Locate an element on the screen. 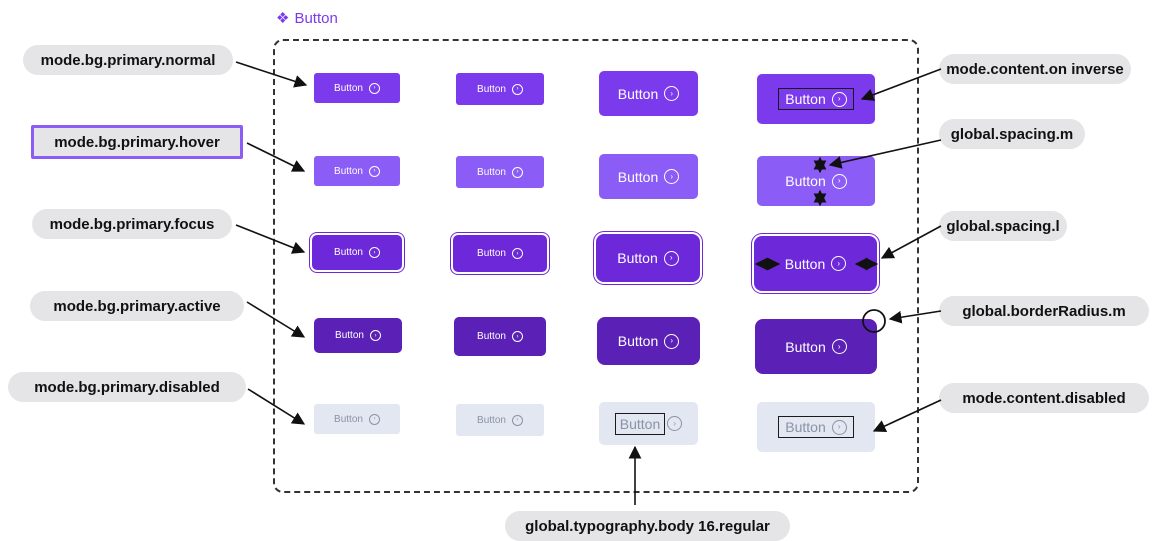 Image resolution: width=1158 pixels, height=541 pixels. arrow-hover is located at coordinates (276, 157).